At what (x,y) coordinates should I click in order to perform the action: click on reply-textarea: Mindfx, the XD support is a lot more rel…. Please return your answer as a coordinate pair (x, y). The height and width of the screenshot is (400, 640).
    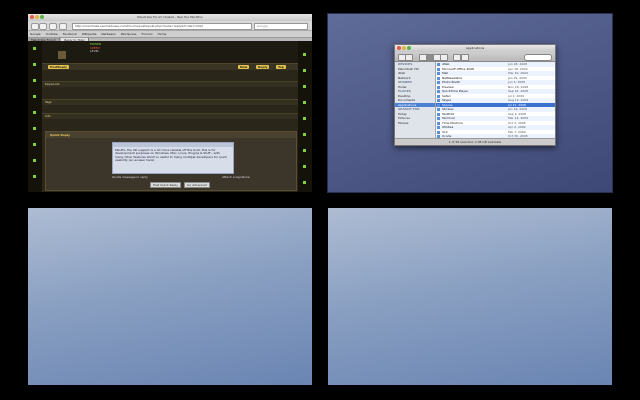
    Looking at the image, I should click on (173, 158).